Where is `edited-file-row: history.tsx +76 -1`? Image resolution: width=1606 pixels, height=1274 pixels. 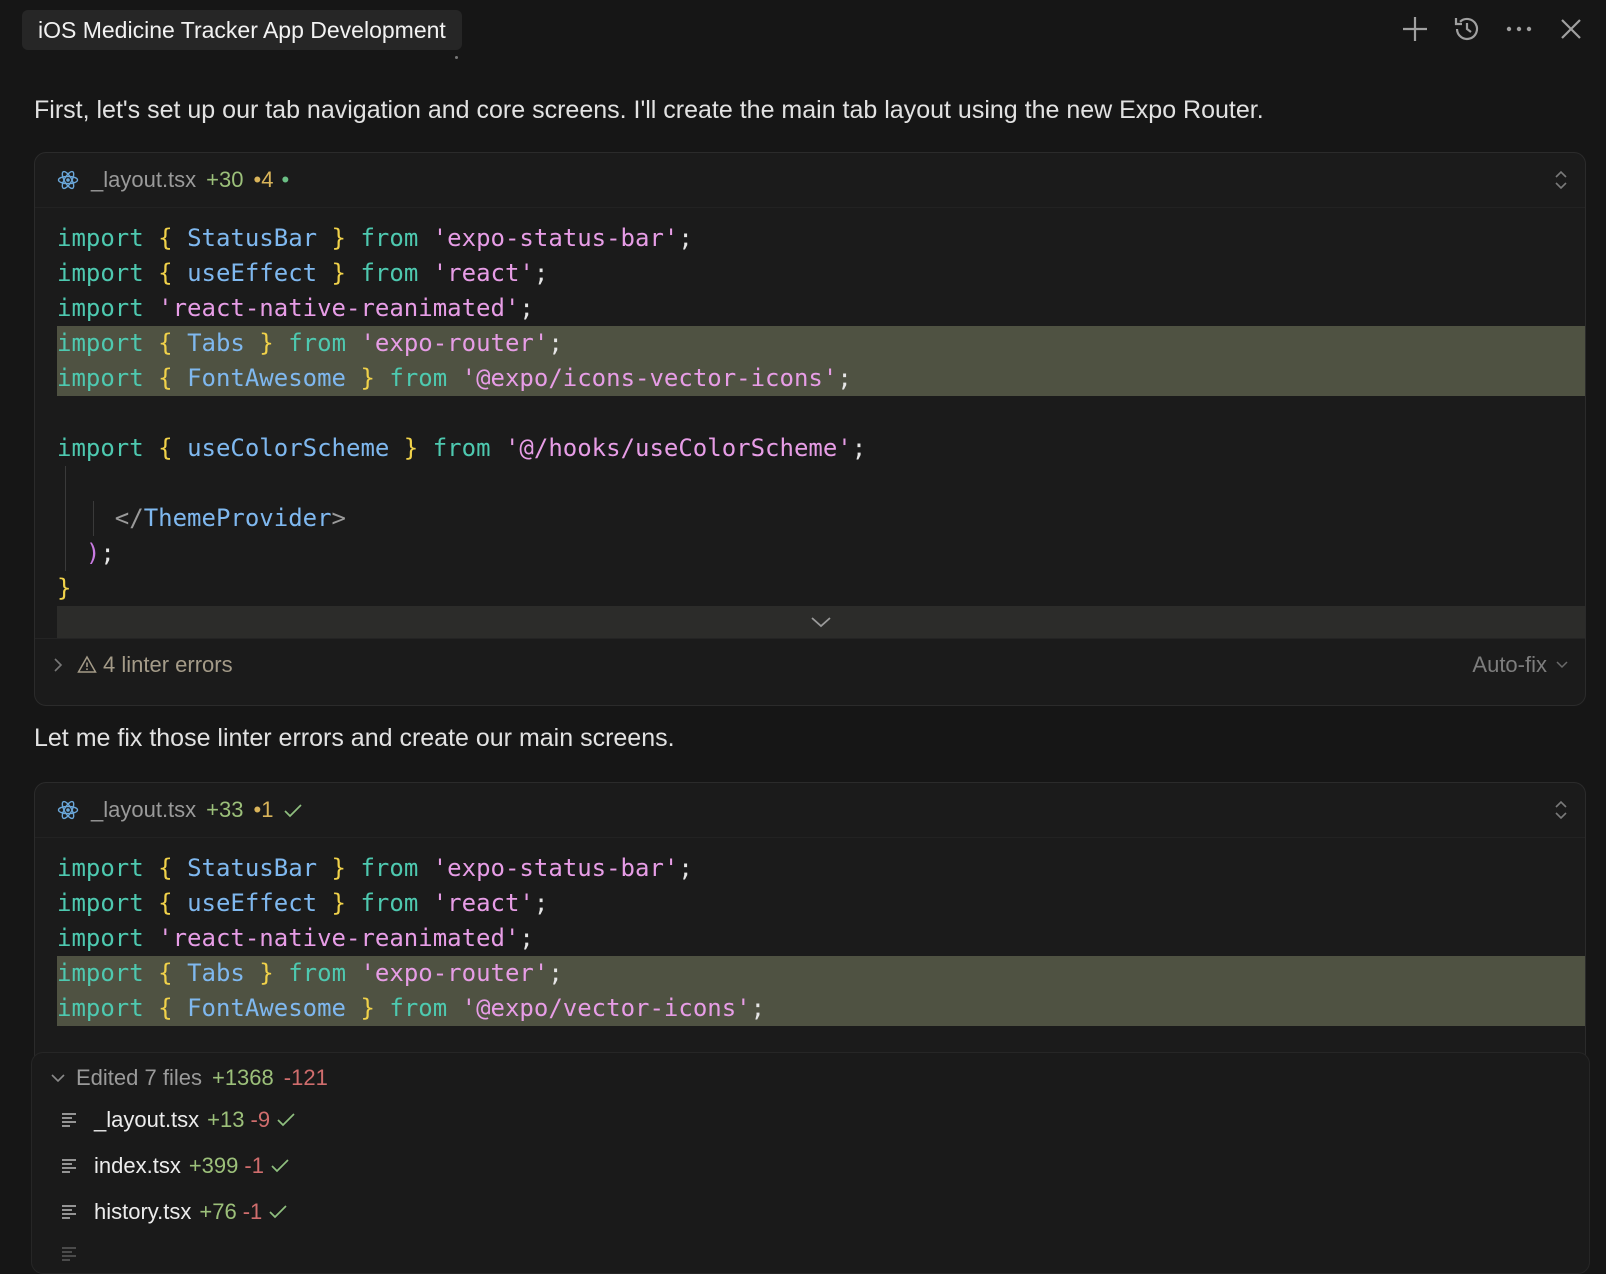 edited-file-row: history.tsx +76 -1 is located at coordinates (174, 1212).